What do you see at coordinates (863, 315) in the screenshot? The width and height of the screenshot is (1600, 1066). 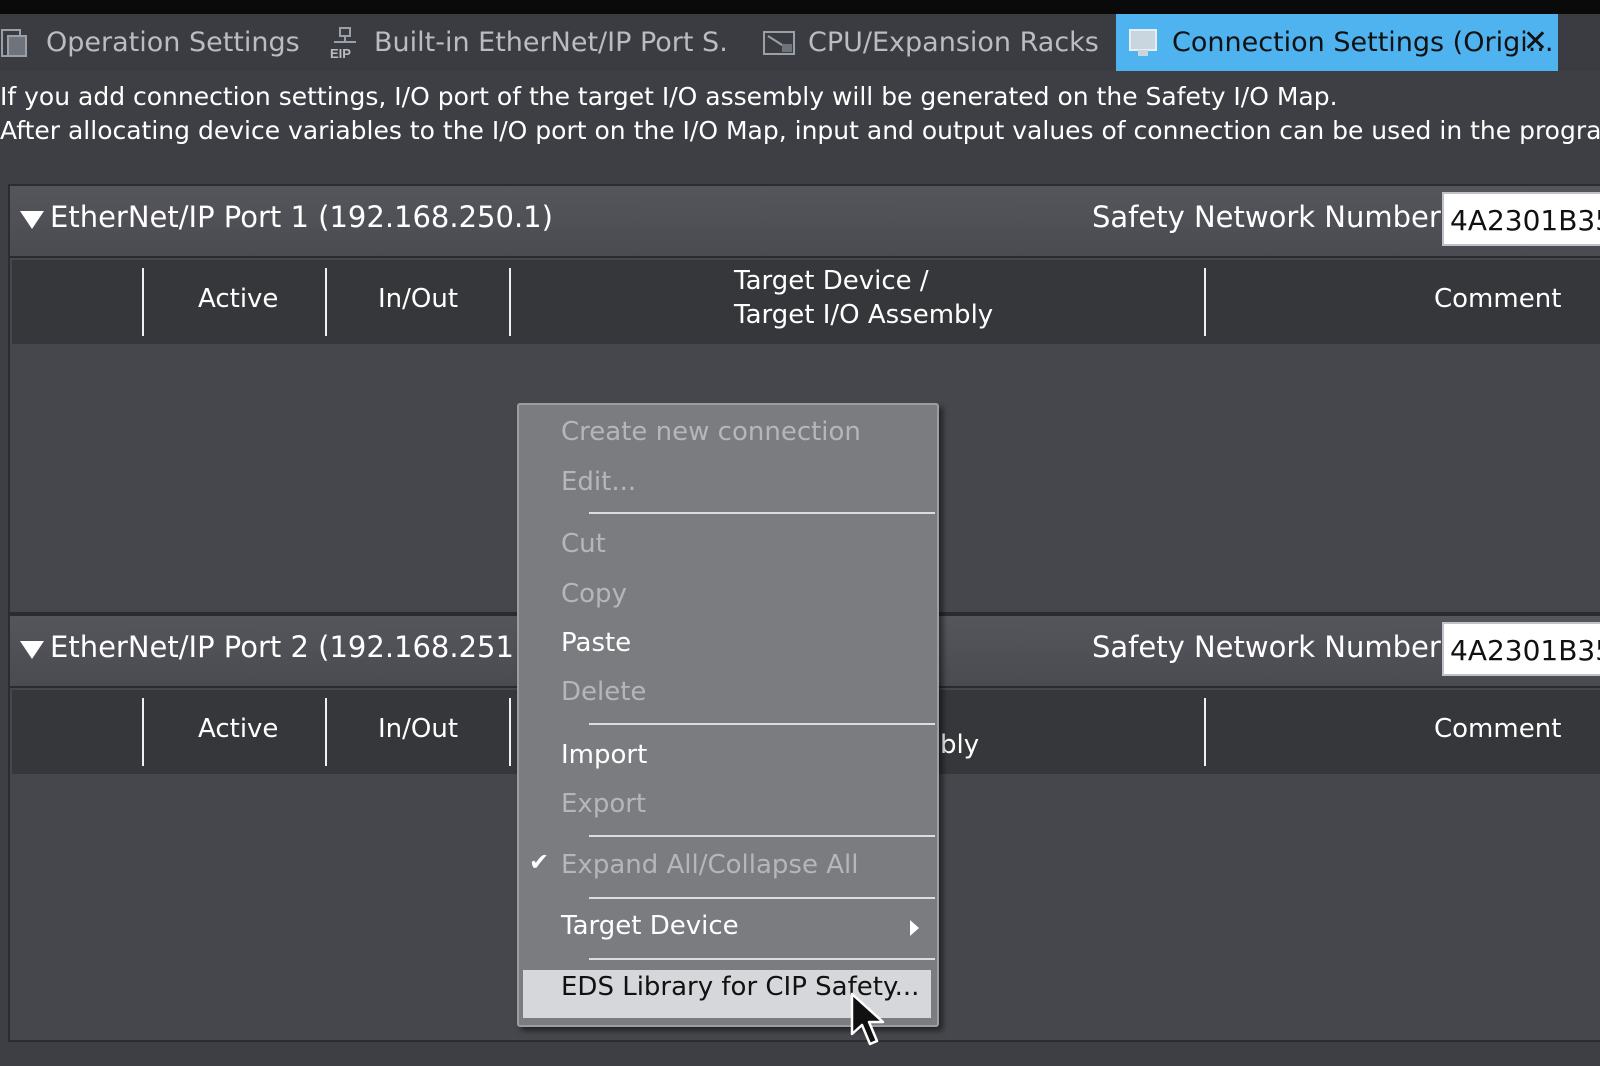 I see `column-target-line2: Target I/O Assembly` at bounding box center [863, 315].